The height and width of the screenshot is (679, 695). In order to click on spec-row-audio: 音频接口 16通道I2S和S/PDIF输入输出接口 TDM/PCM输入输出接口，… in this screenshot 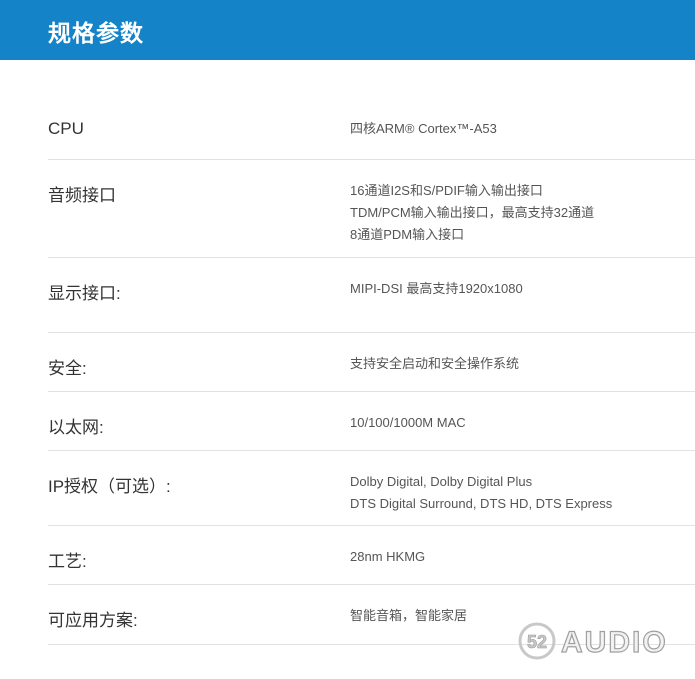, I will do `click(371, 209)`.